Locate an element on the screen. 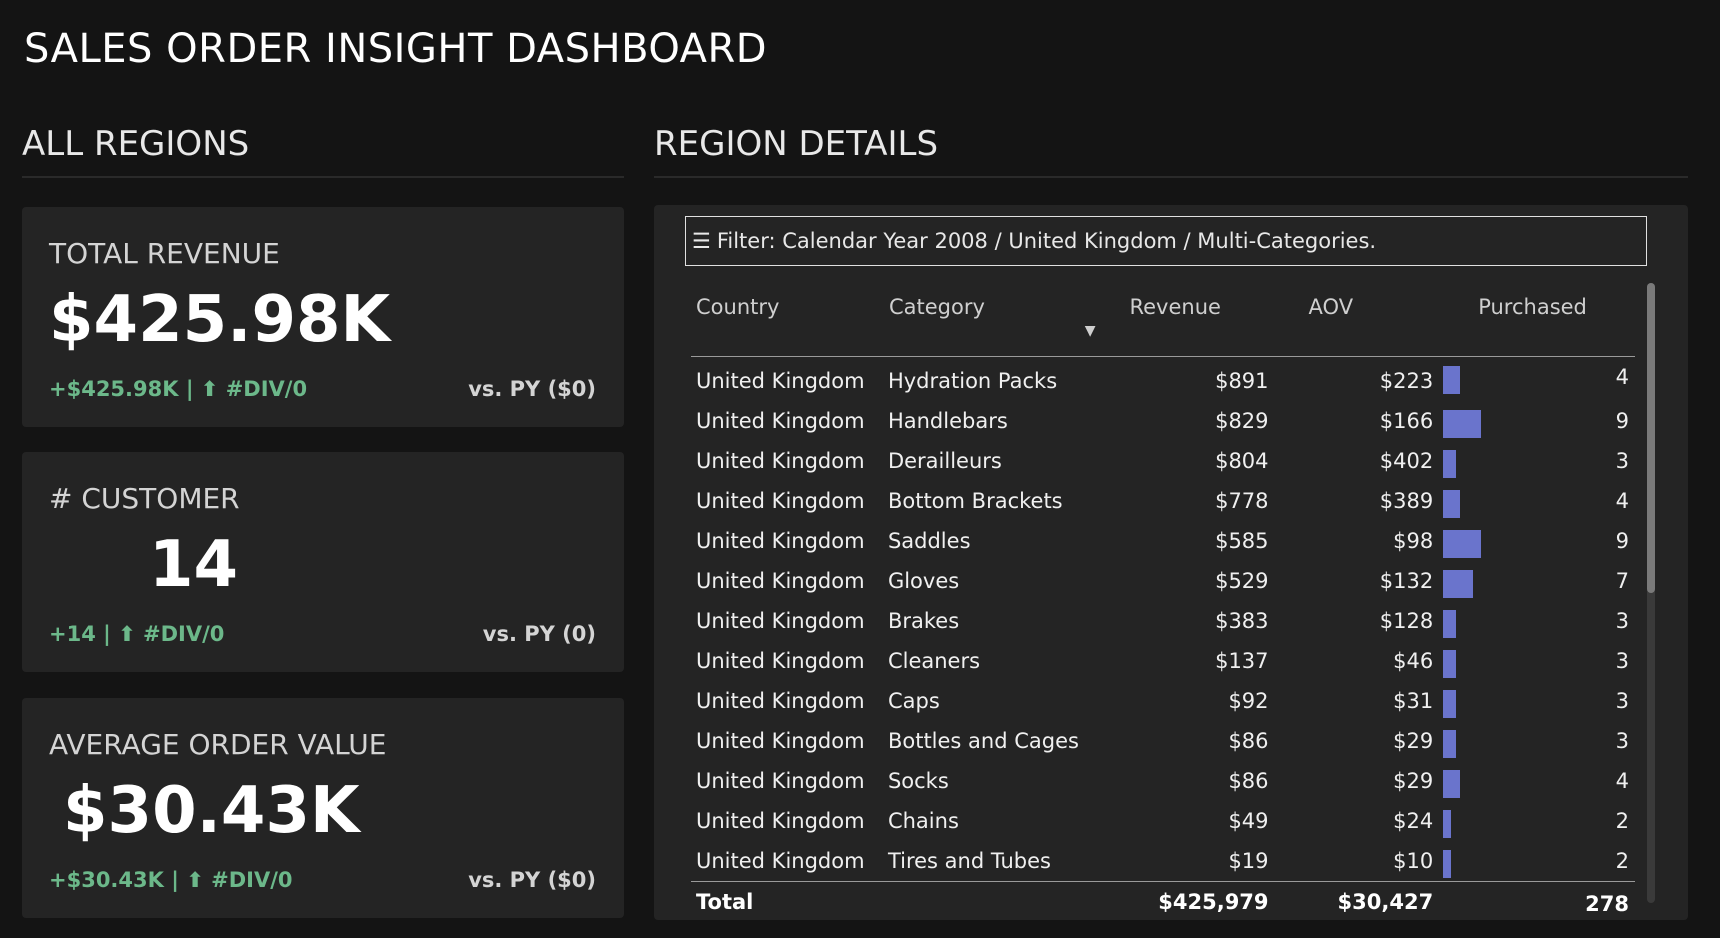 The height and width of the screenshot is (938, 1720). cell-revenue: $778 is located at coordinates (1242, 501).